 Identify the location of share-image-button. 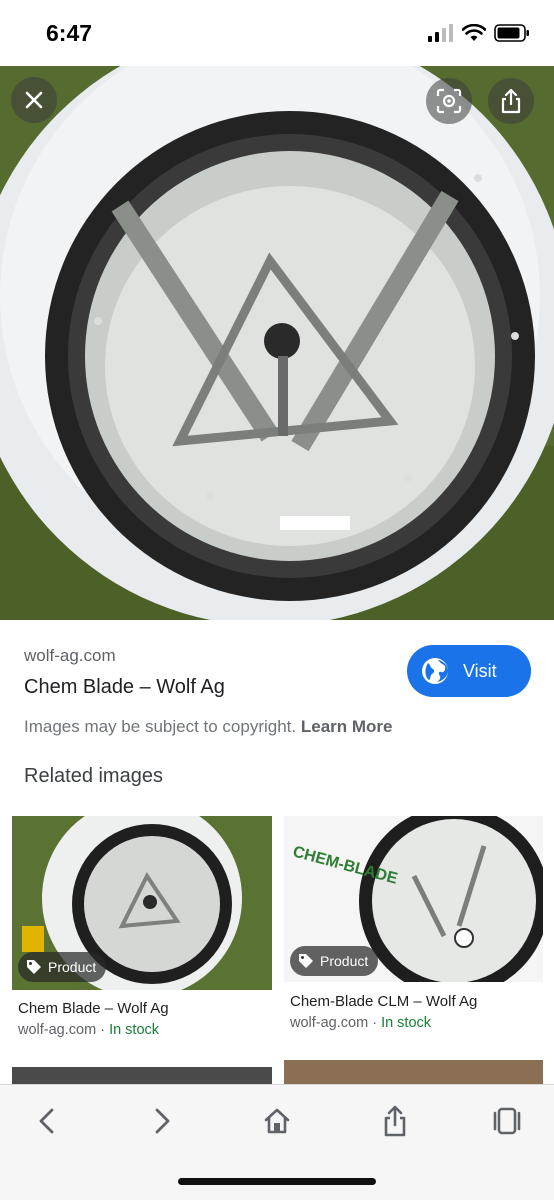
(511, 101).